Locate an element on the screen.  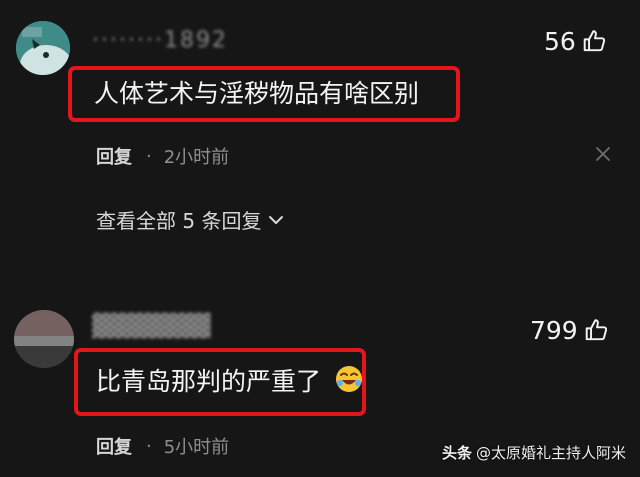
watermark-account: @太原婚礼主持人阿米 is located at coordinates (550, 453).